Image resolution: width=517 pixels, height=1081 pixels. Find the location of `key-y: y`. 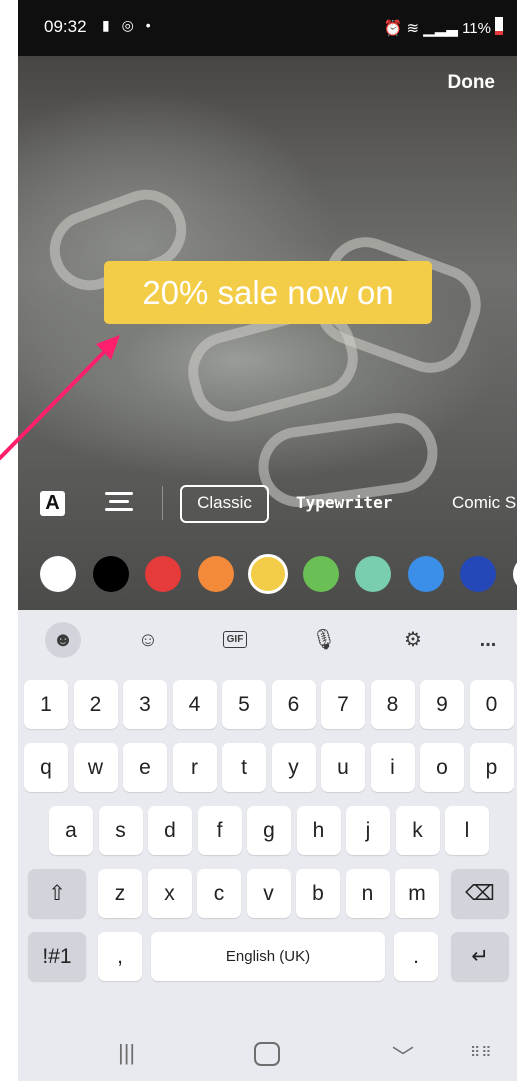

key-y: y is located at coordinates (293, 767).